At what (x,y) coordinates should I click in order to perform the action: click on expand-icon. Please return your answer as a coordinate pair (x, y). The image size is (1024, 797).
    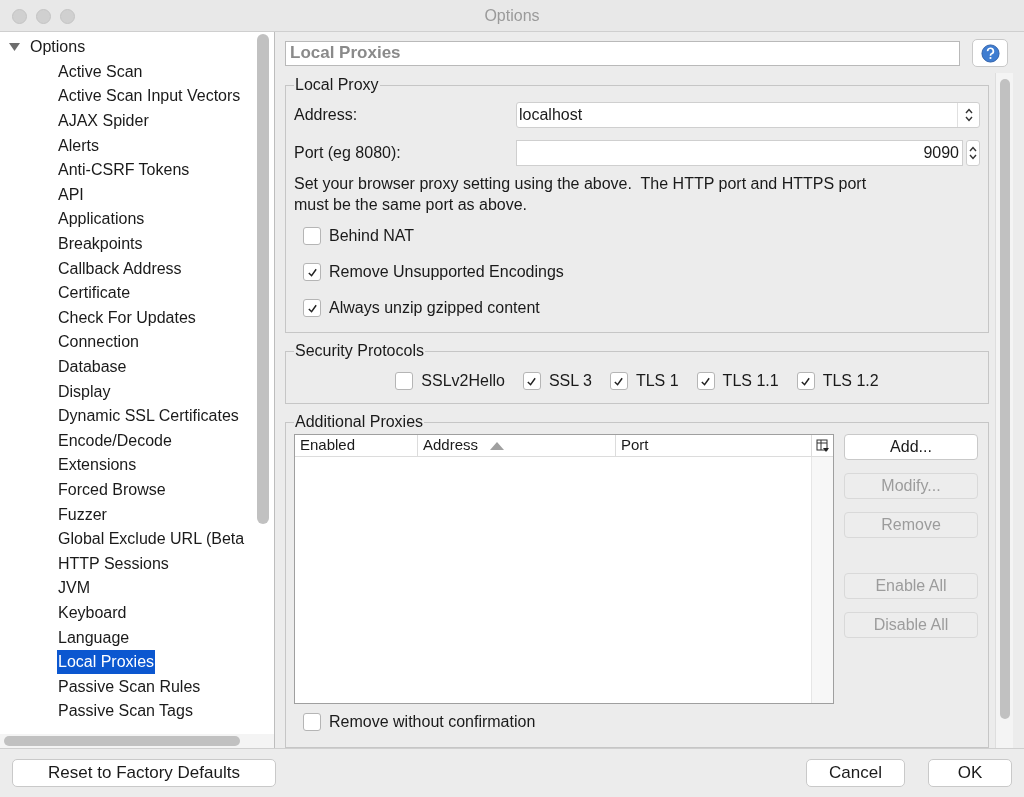
    Looking at the image, I should click on (14, 47).